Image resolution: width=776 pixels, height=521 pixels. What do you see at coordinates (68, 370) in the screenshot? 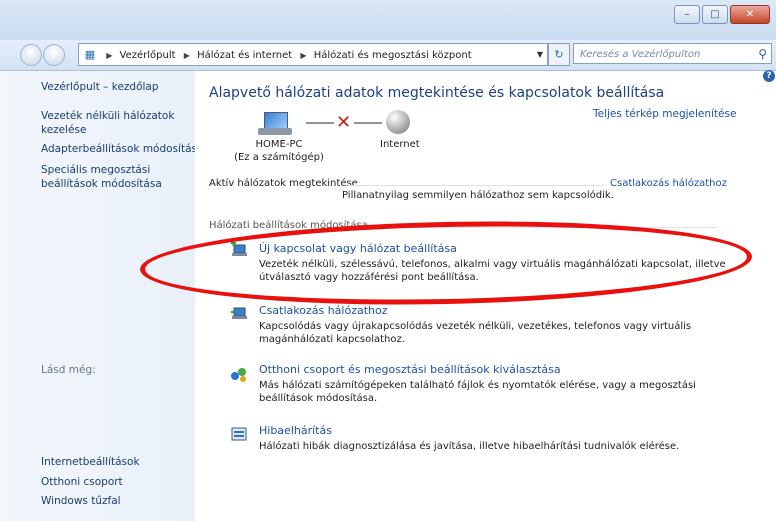
I see `see-also-label: Lásd még:` at bounding box center [68, 370].